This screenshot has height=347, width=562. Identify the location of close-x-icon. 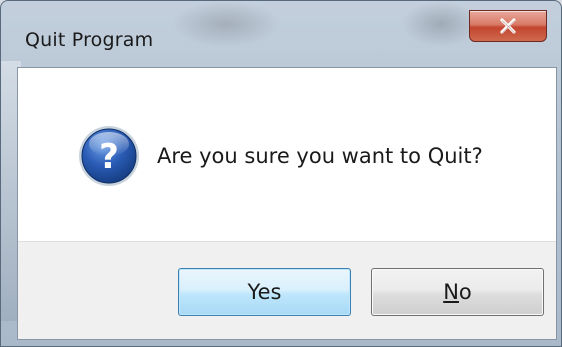
(508, 26).